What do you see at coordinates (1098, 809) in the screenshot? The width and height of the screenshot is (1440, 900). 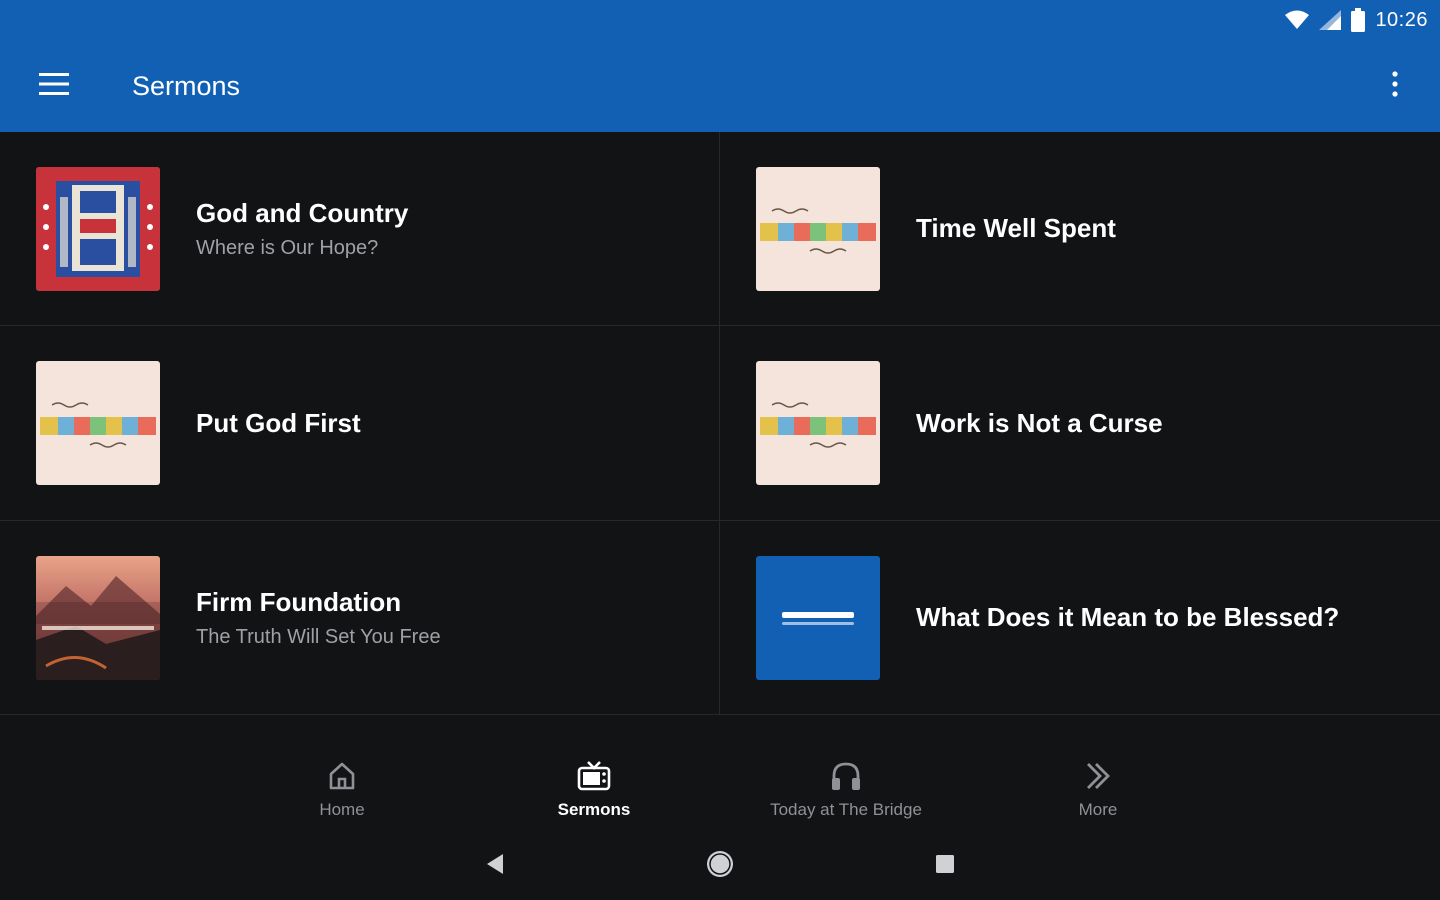 I see `nav-label: More` at bounding box center [1098, 809].